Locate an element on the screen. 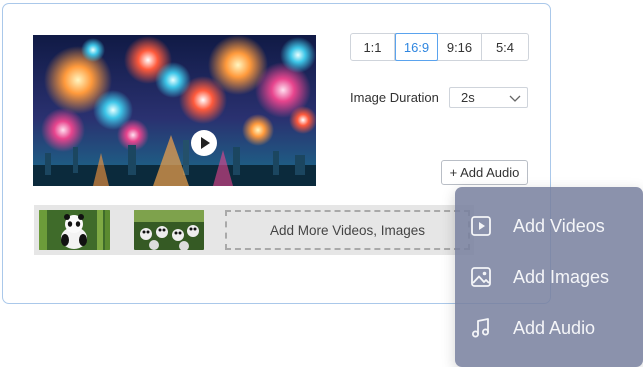  menu-item-label: Add Videos is located at coordinates (559, 225).